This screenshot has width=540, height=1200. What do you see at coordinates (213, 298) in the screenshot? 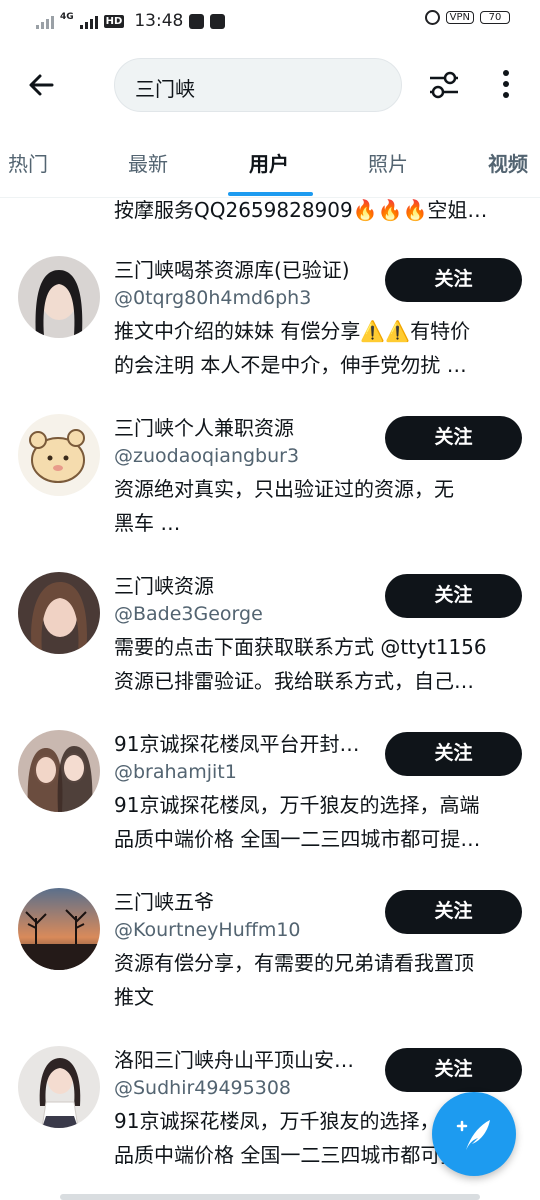
I see `user-handle: @0tqrg80h4md6ph3` at bounding box center [213, 298].